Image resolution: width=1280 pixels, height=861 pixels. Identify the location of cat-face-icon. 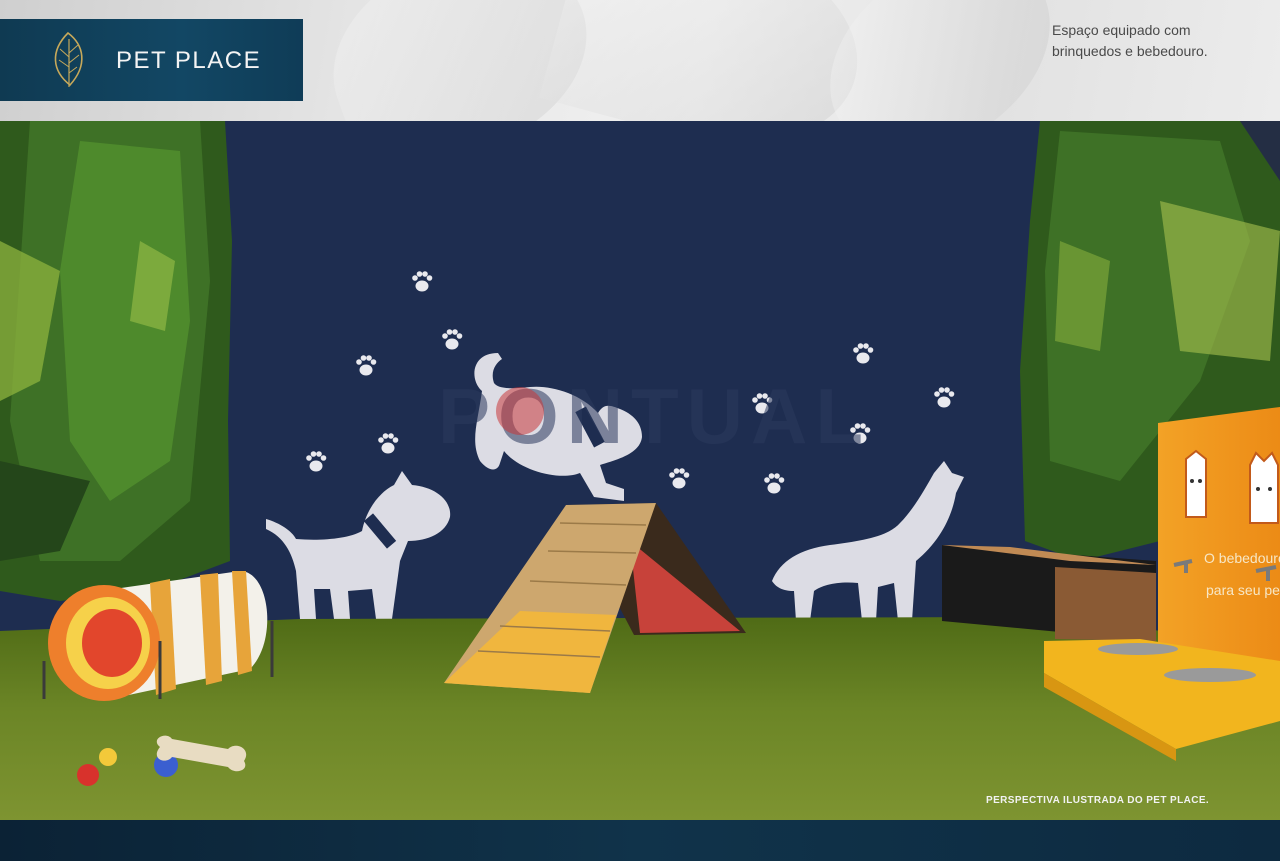
(1264, 487).